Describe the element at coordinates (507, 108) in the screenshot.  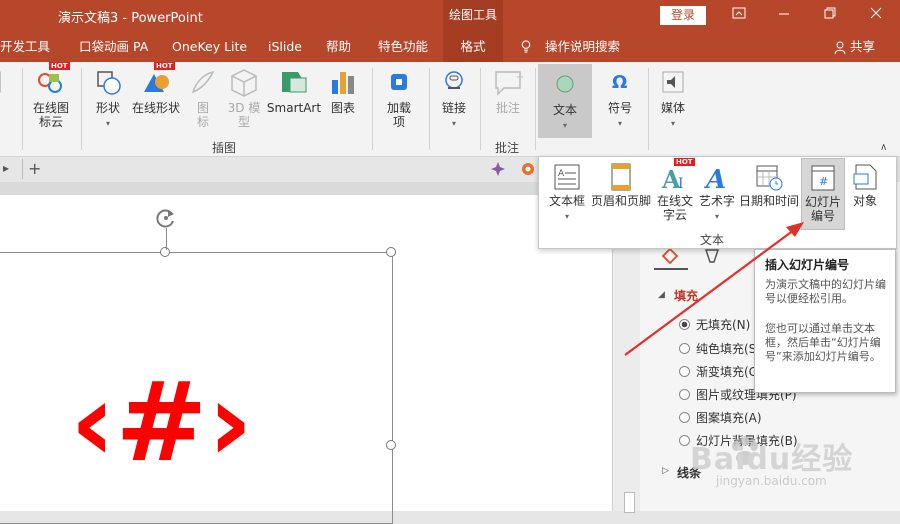
I see `comment-label: 批注` at that location.